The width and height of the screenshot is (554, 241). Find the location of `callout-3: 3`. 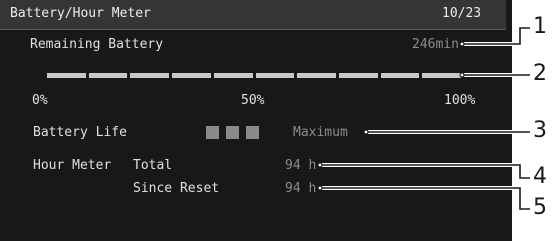

callout-3: 3 is located at coordinates (540, 130).